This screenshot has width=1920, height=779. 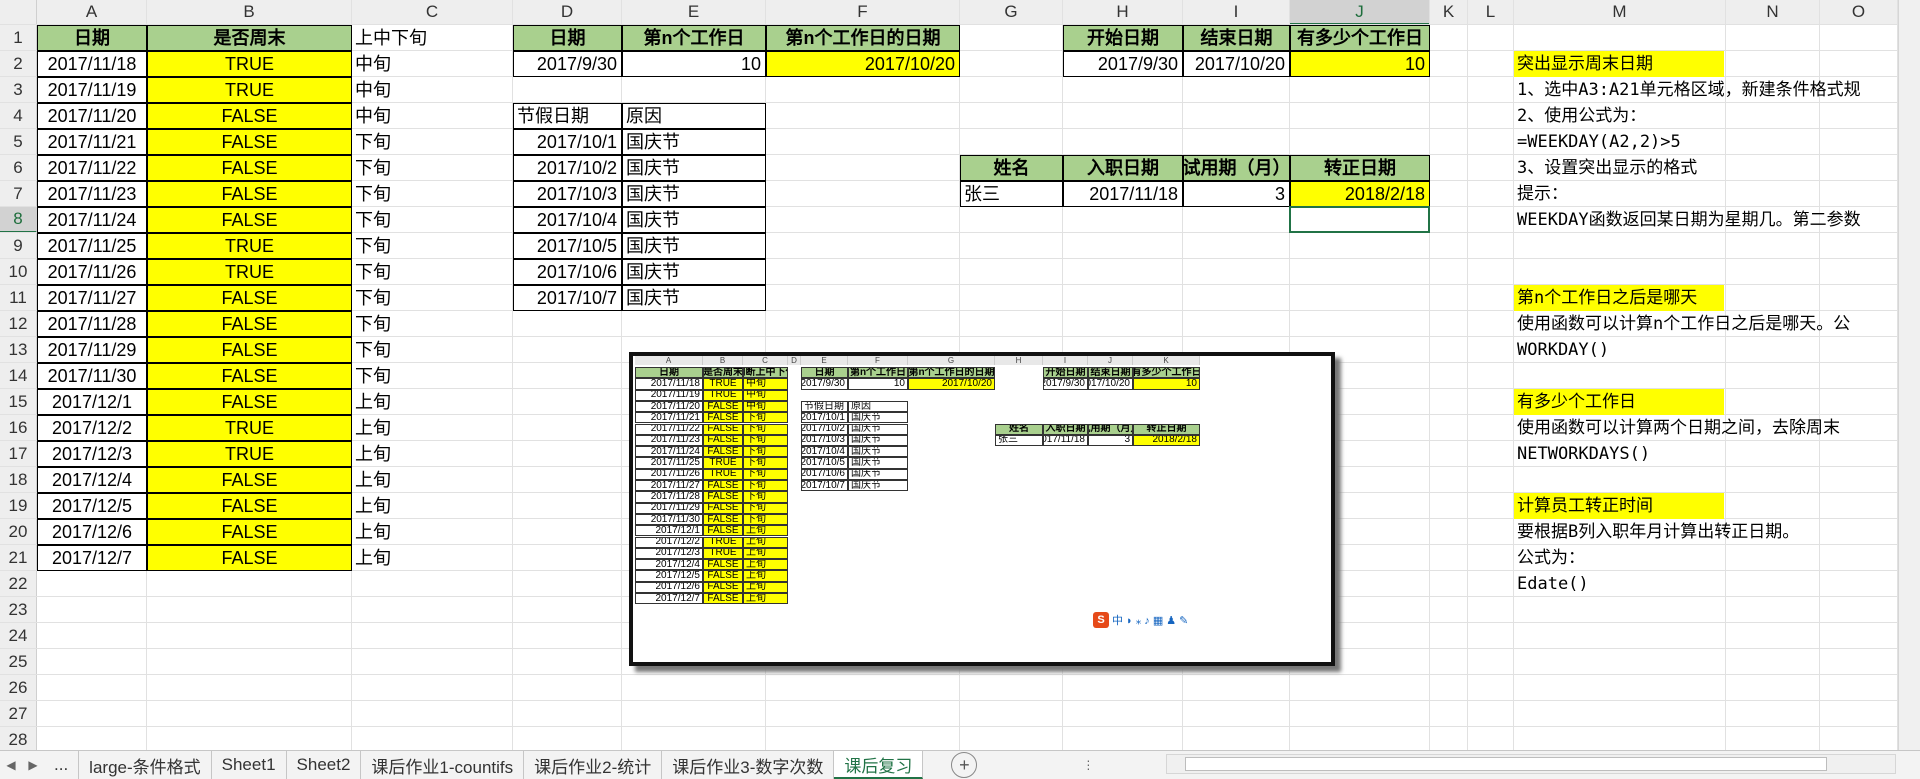 I want to click on header-period: 上中下旬, so click(x=432, y=38).